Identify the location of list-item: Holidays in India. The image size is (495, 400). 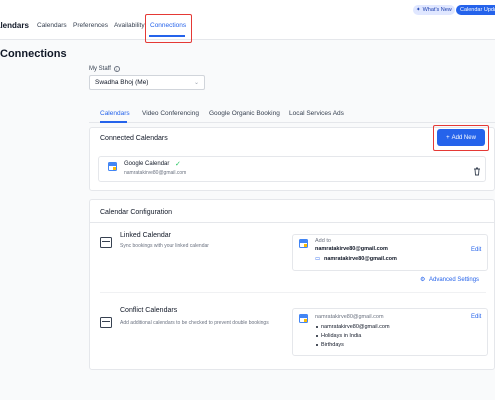
(352, 336).